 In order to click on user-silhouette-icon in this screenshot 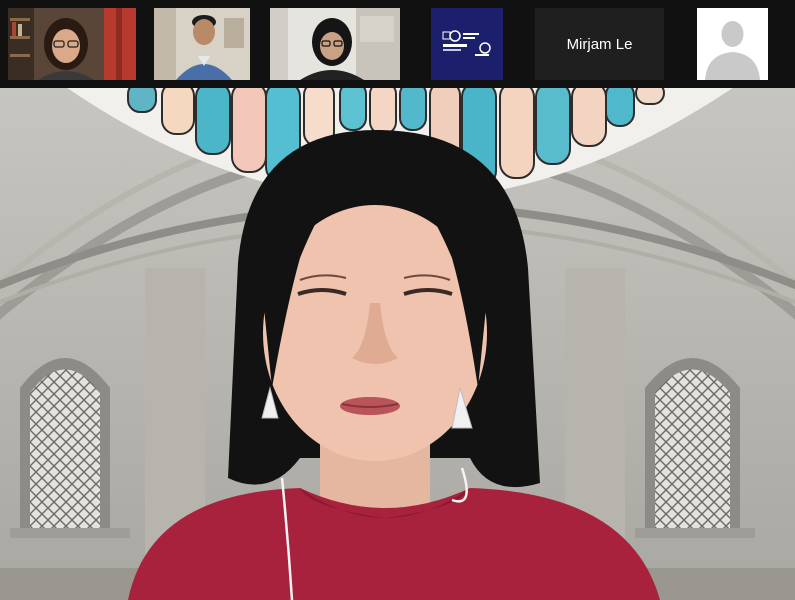, I will do `click(732, 44)`.